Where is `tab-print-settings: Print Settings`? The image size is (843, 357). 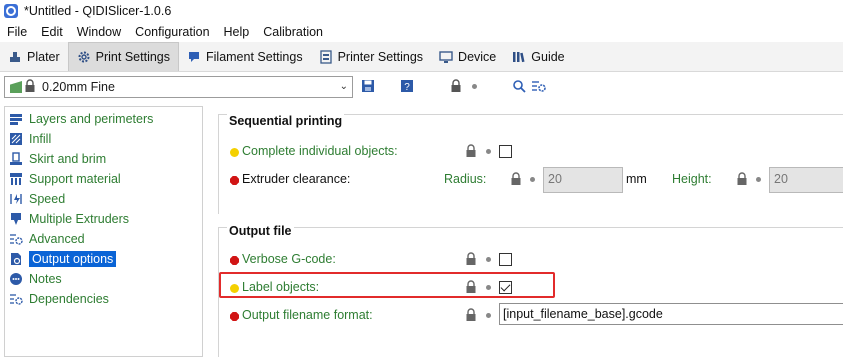 tab-print-settings: Print Settings is located at coordinates (123, 56).